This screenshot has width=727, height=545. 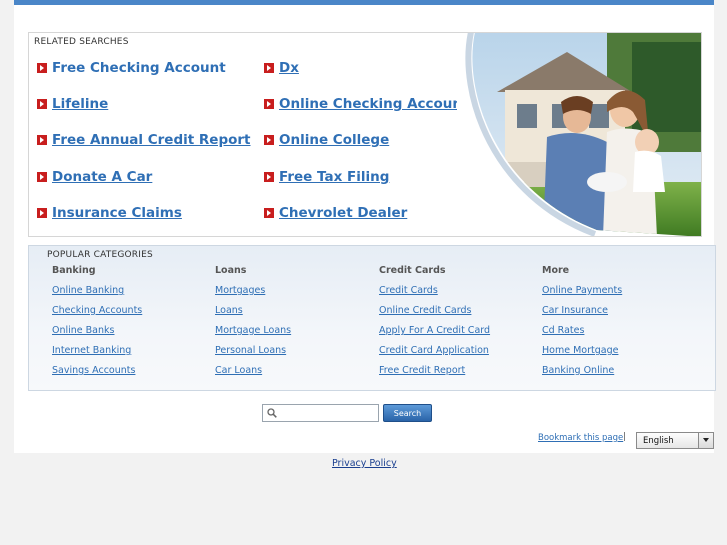 What do you see at coordinates (94, 177) in the screenshot?
I see `related-link: Donate A Car` at bounding box center [94, 177].